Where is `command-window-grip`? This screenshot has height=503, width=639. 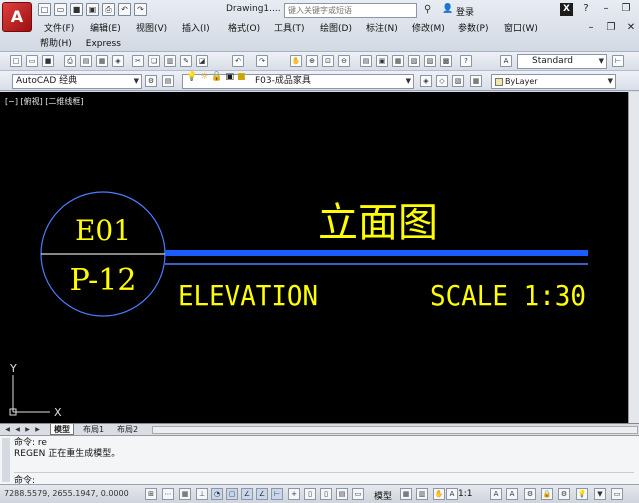
command-window-grip is located at coordinates (6, 460).